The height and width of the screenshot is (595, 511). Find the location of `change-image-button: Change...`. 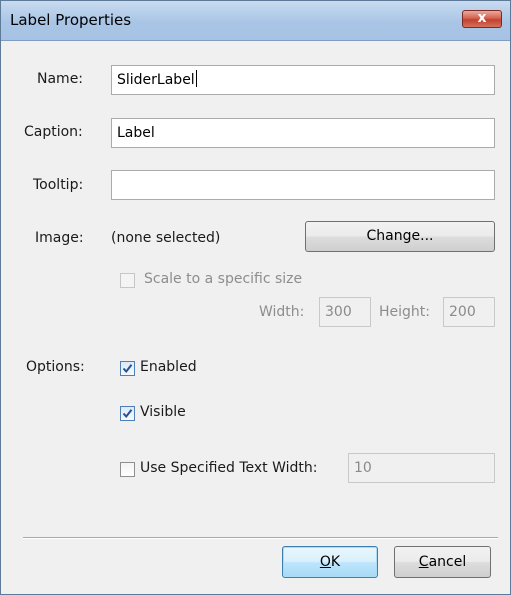

change-image-button: Change... is located at coordinates (400, 236).